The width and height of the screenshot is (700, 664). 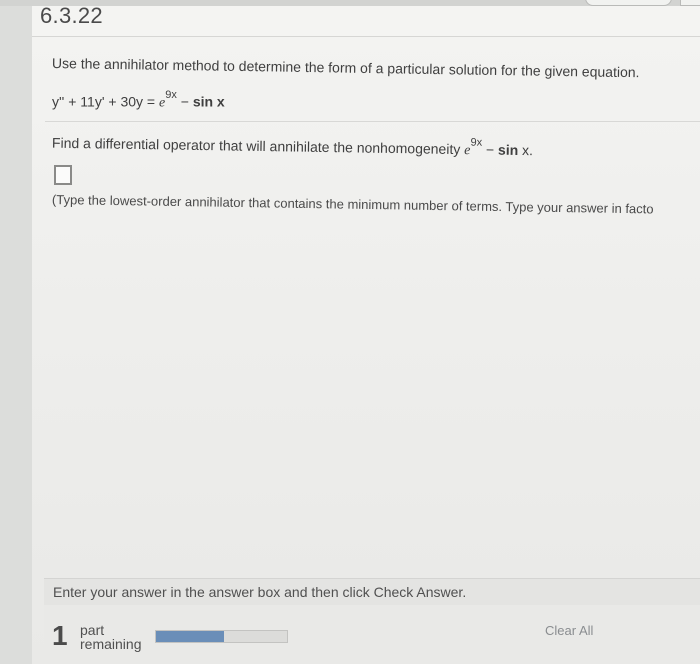 I want to click on parts-remaining-label: part remaining, so click(x=110, y=637).